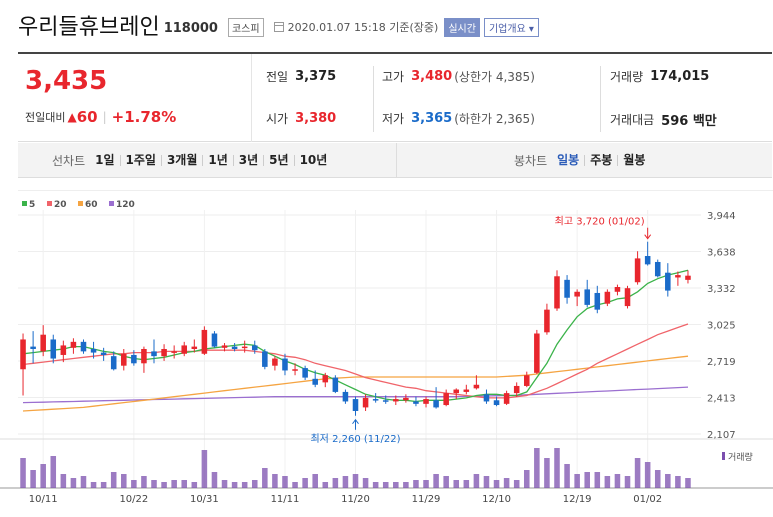 The height and width of the screenshot is (517, 773). What do you see at coordinates (107, 160) in the screenshot?
I see `period-1d: 1일` at bounding box center [107, 160].